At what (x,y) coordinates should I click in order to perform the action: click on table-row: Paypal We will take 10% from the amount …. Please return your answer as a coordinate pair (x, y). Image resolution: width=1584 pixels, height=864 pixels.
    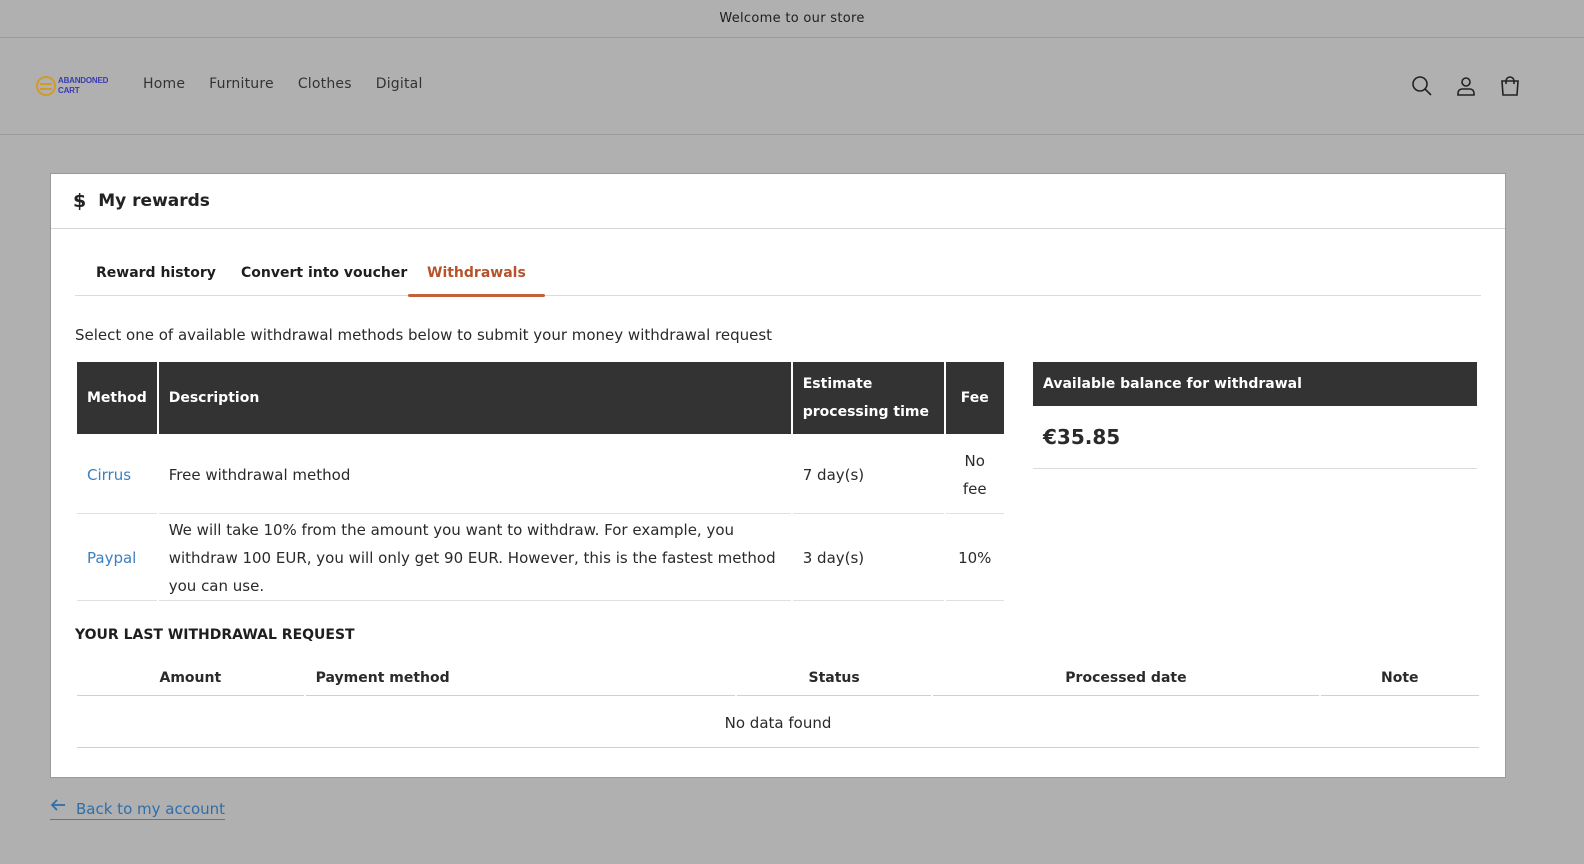
    Looking at the image, I should click on (540, 558).